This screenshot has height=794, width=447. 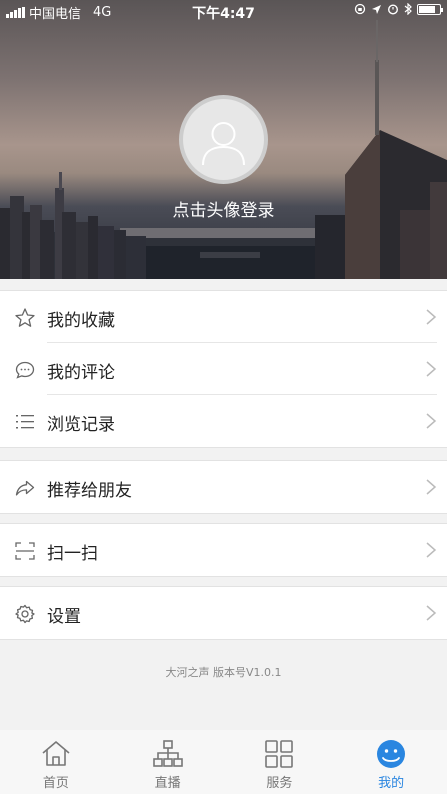 I want to click on login-prompt: 点击头像登录, so click(x=223, y=208).